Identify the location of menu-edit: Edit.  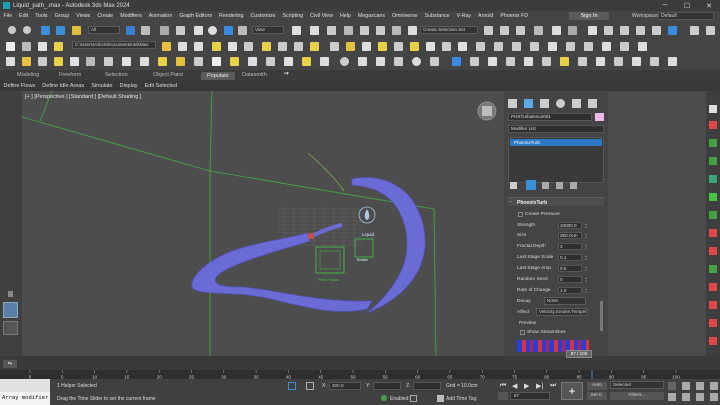
(24, 16).